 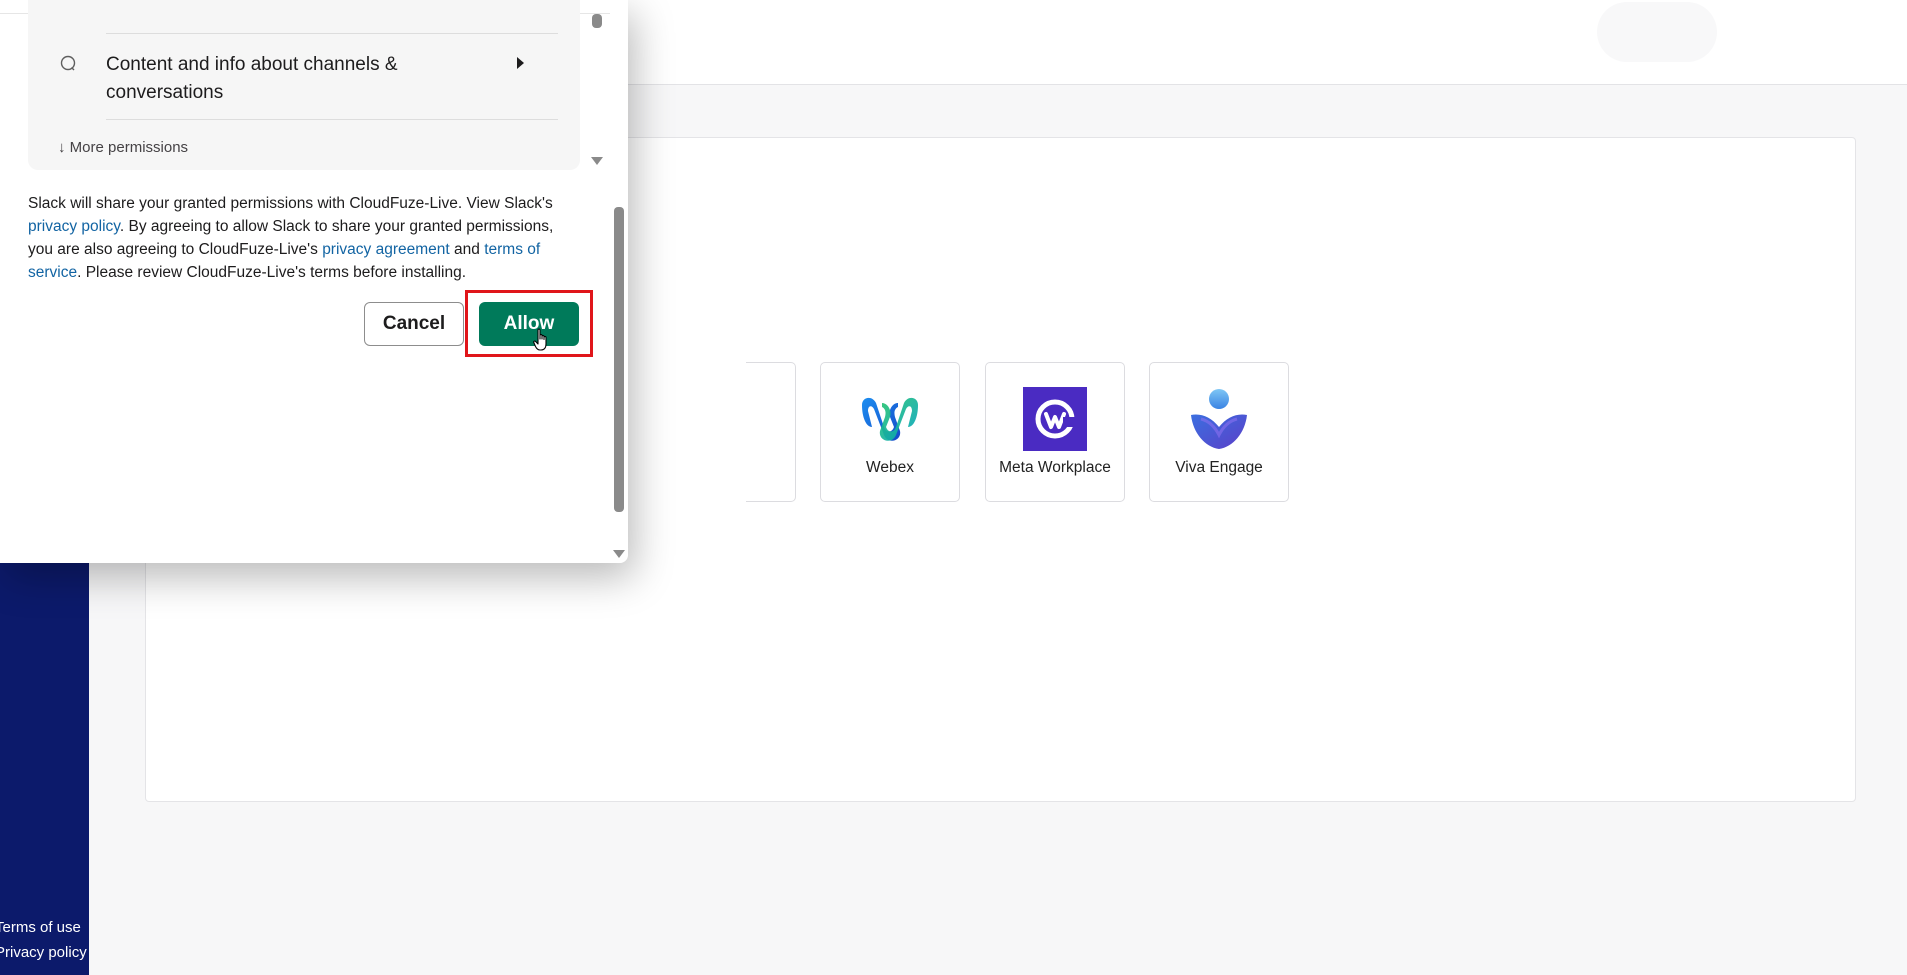 I want to click on more-permissions-label: More permissions, so click(x=129, y=147).